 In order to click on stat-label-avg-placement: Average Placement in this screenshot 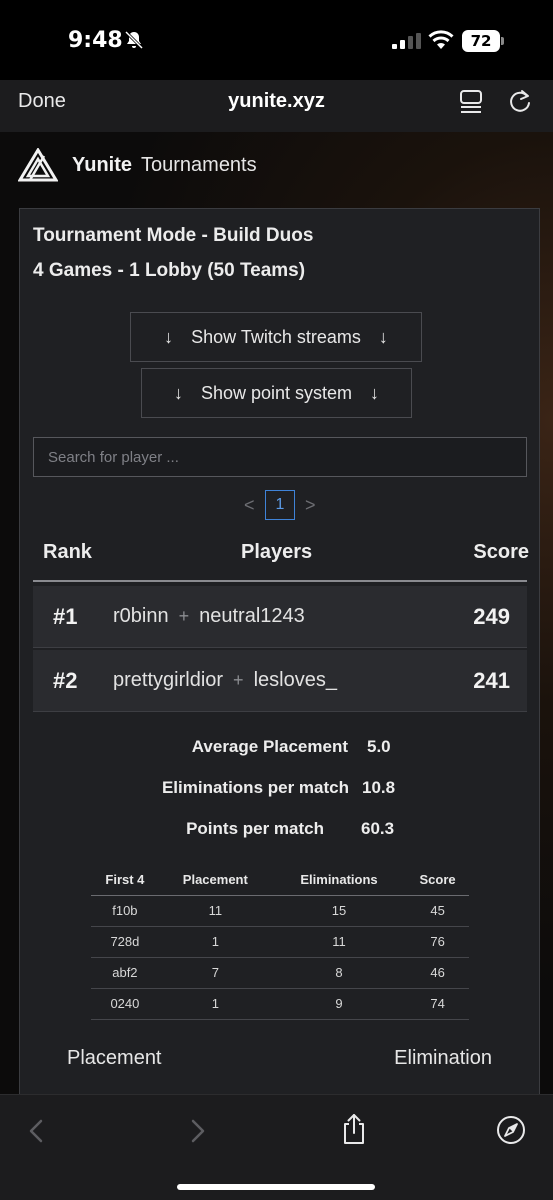, I will do `click(269, 746)`.